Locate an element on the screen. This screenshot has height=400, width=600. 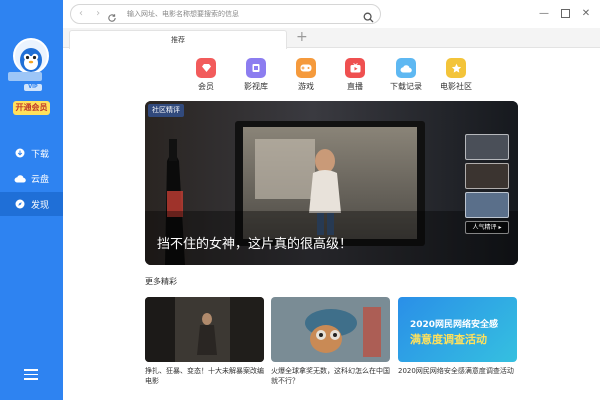
minimize-icon: — is located at coordinates (544, 13).